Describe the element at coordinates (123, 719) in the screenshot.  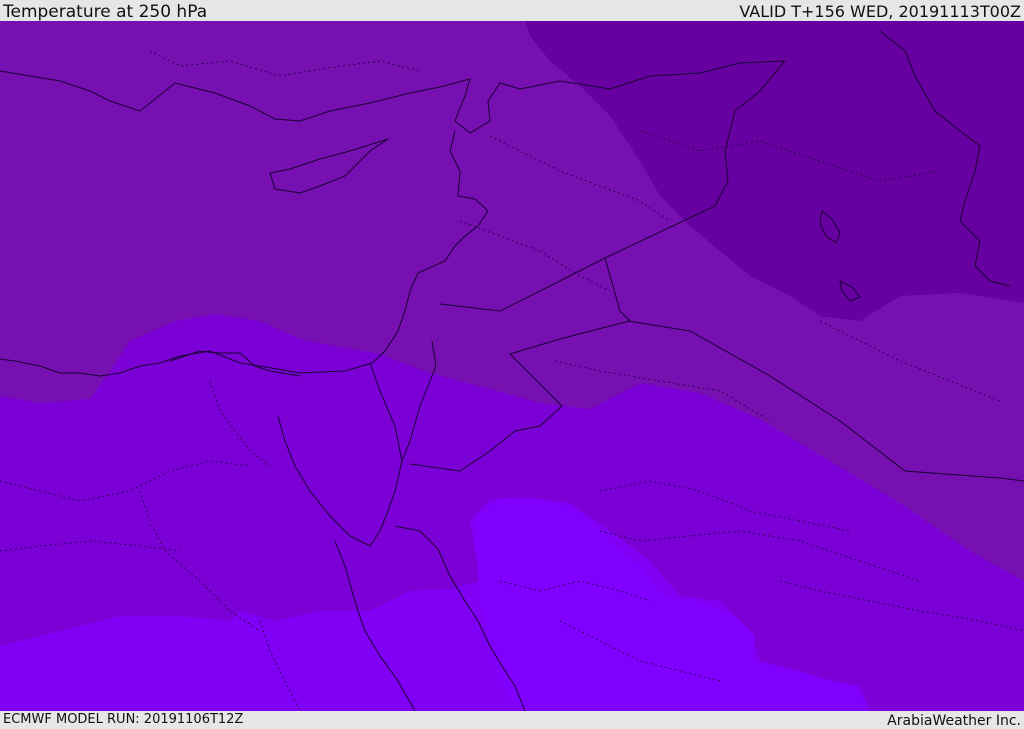
I see `model-run-label: ECMWF MODEL RUN: 20191106T12Z` at that location.